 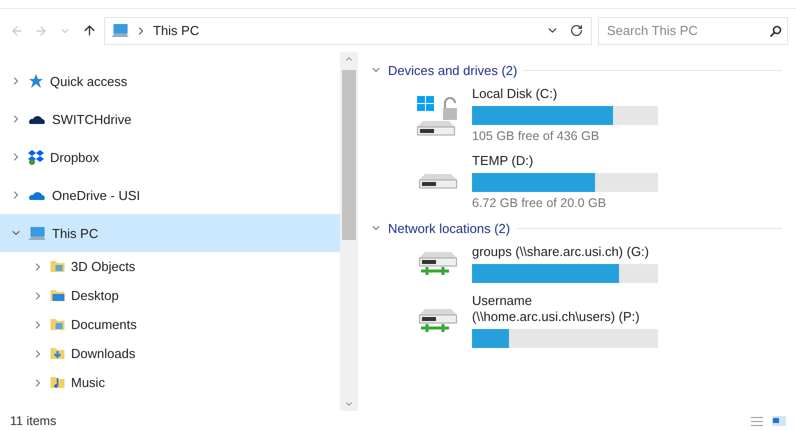 What do you see at coordinates (576, 70) in the screenshot?
I see `group-header: Devices and drives (2)` at bounding box center [576, 70].